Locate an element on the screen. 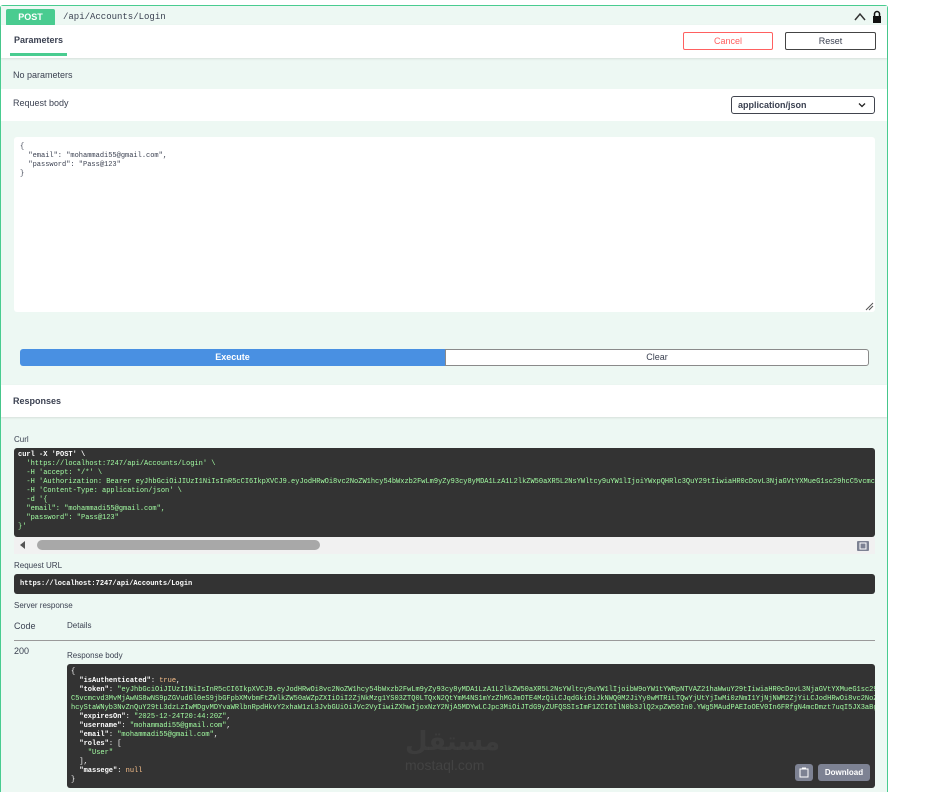 The image size is (929, 792). http-method-badge: POST is located at coordinates (30, 17).